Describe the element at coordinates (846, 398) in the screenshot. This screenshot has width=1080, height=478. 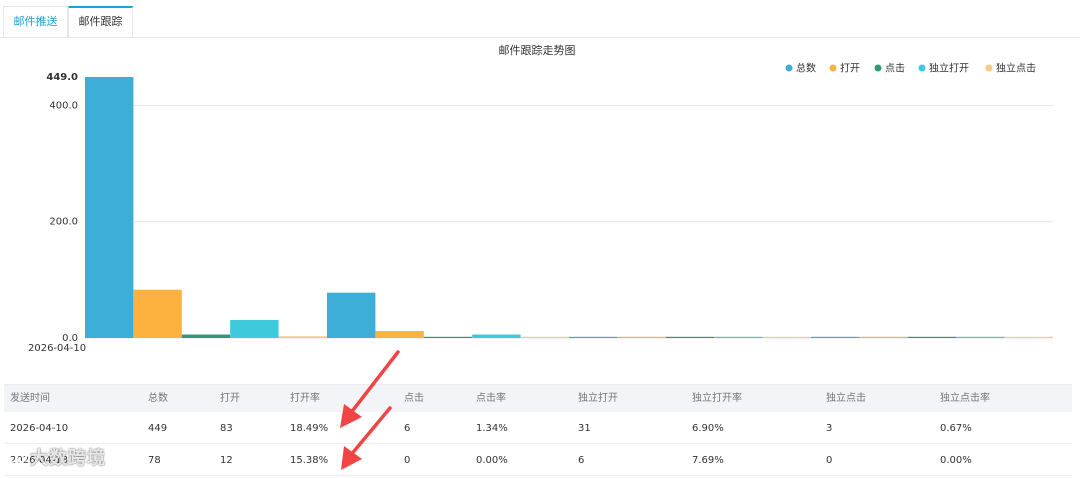
I see `column-header: 独立点击` at that location.